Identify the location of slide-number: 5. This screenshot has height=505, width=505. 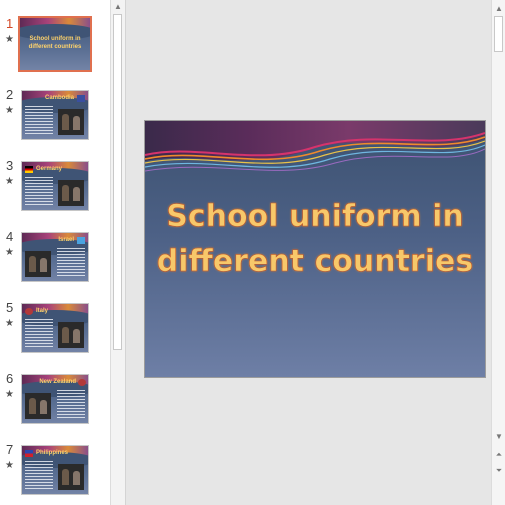
(10, 307).